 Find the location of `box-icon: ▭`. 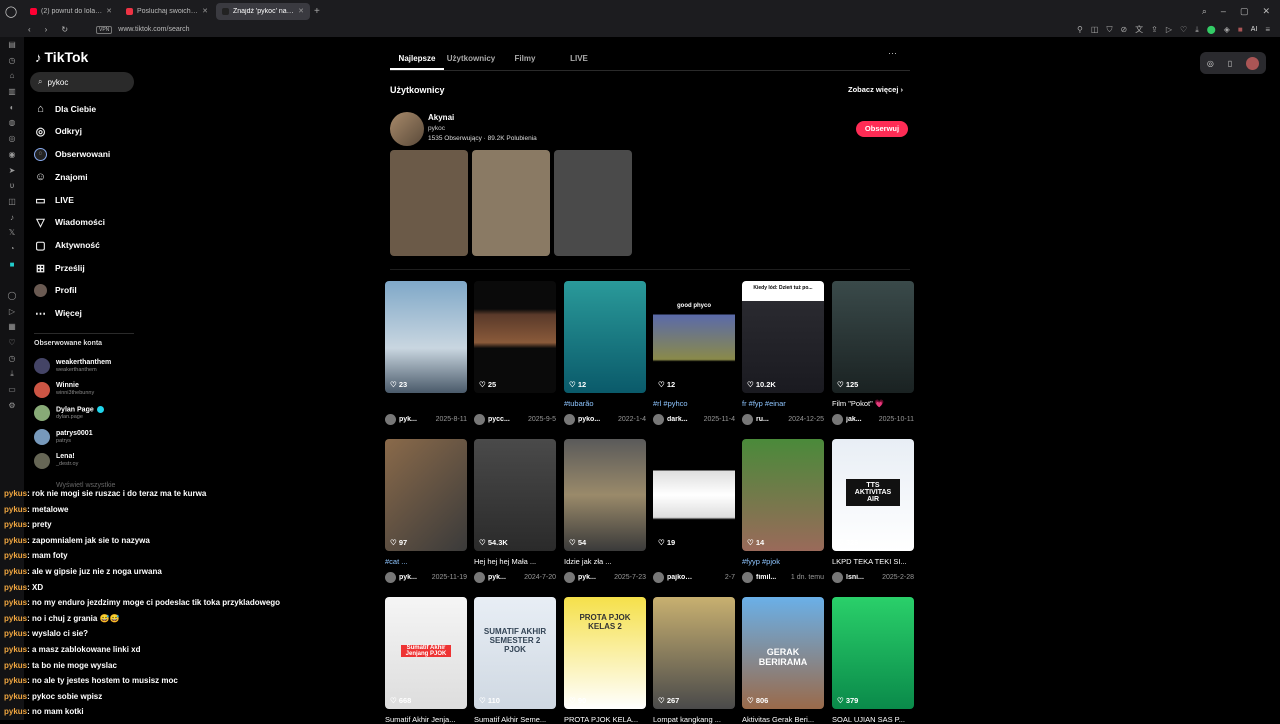

box-icon: ▭ is located at coordinates (12, 390).